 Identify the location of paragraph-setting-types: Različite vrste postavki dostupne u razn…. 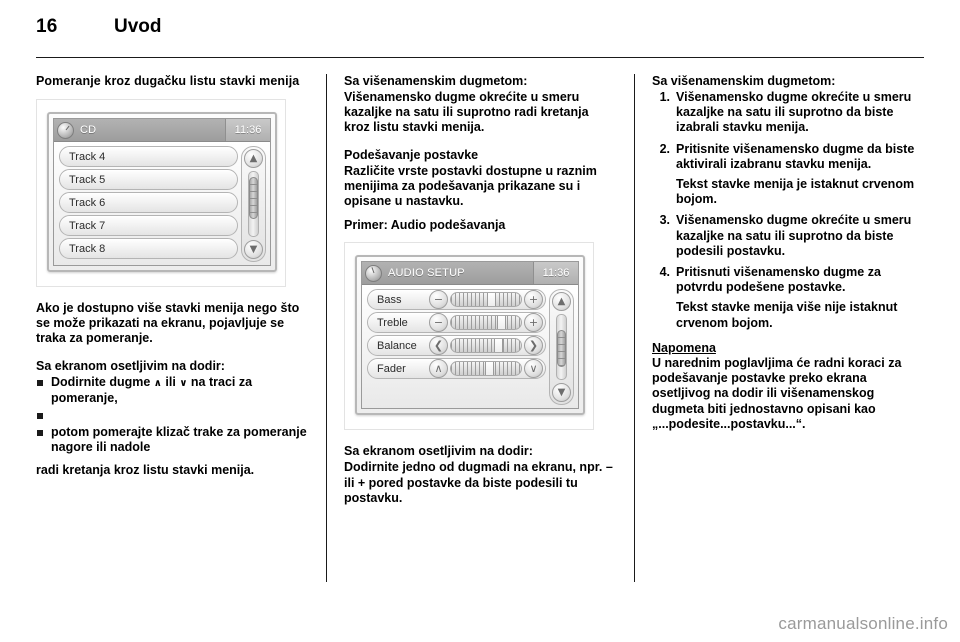
(470, 186).